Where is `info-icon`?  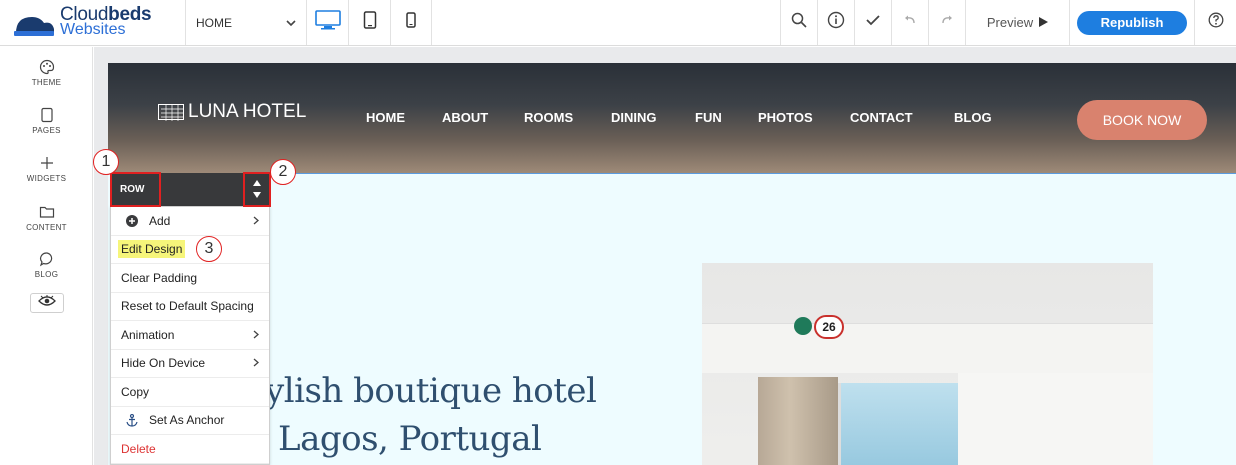 info-icon is located at coordinates (836, 22).